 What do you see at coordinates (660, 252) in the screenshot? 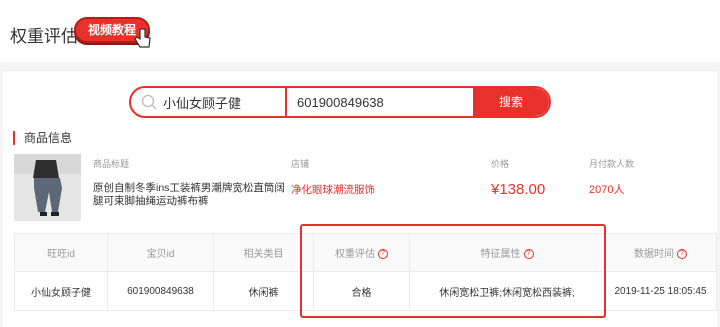
I see `table-header-data-time: 数据时间?` at bounding box center [660, 252].